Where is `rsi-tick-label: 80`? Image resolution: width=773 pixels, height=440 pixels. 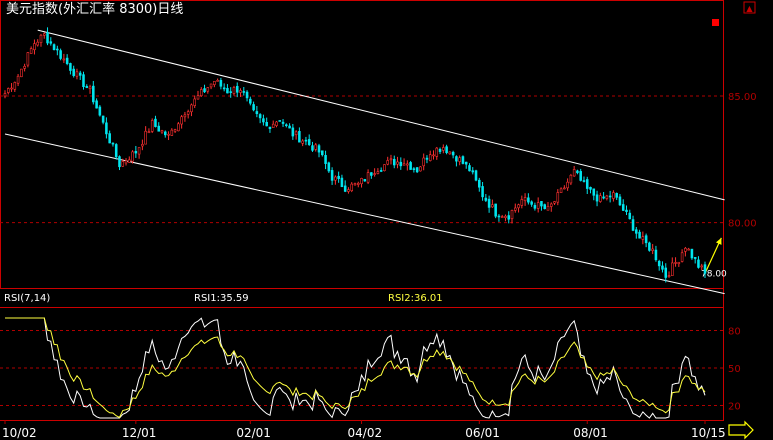 rsi-tick-label: 80 is located at coordinates (734, 332).